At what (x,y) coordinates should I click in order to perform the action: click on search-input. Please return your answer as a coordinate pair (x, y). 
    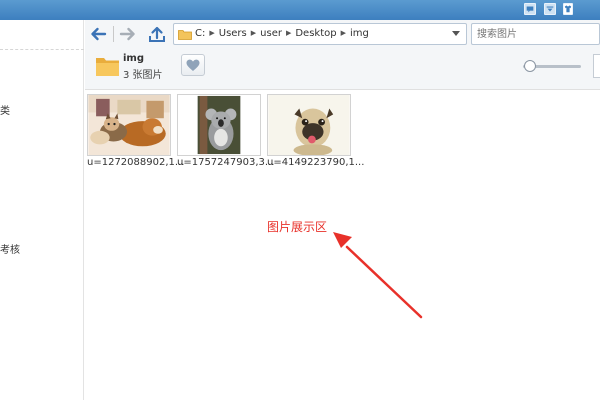
    Looking at the image, I should click on (535, 34).